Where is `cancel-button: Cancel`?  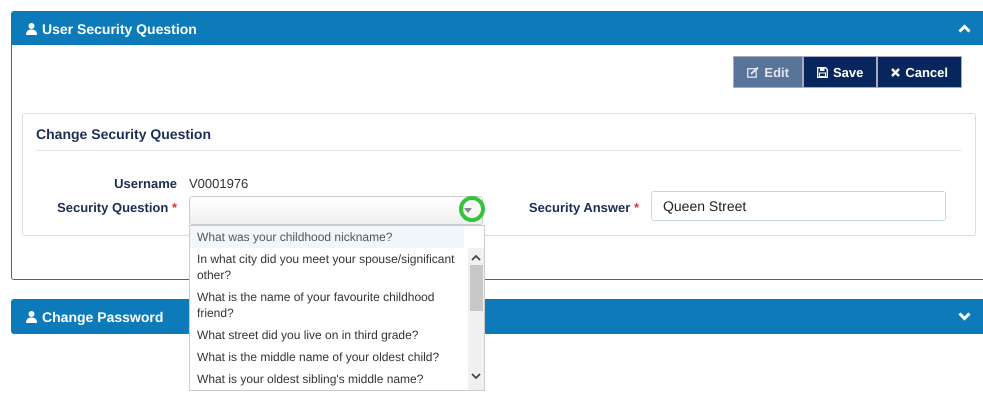 cancel-button: Cancel is located at coordinates (919, 72).